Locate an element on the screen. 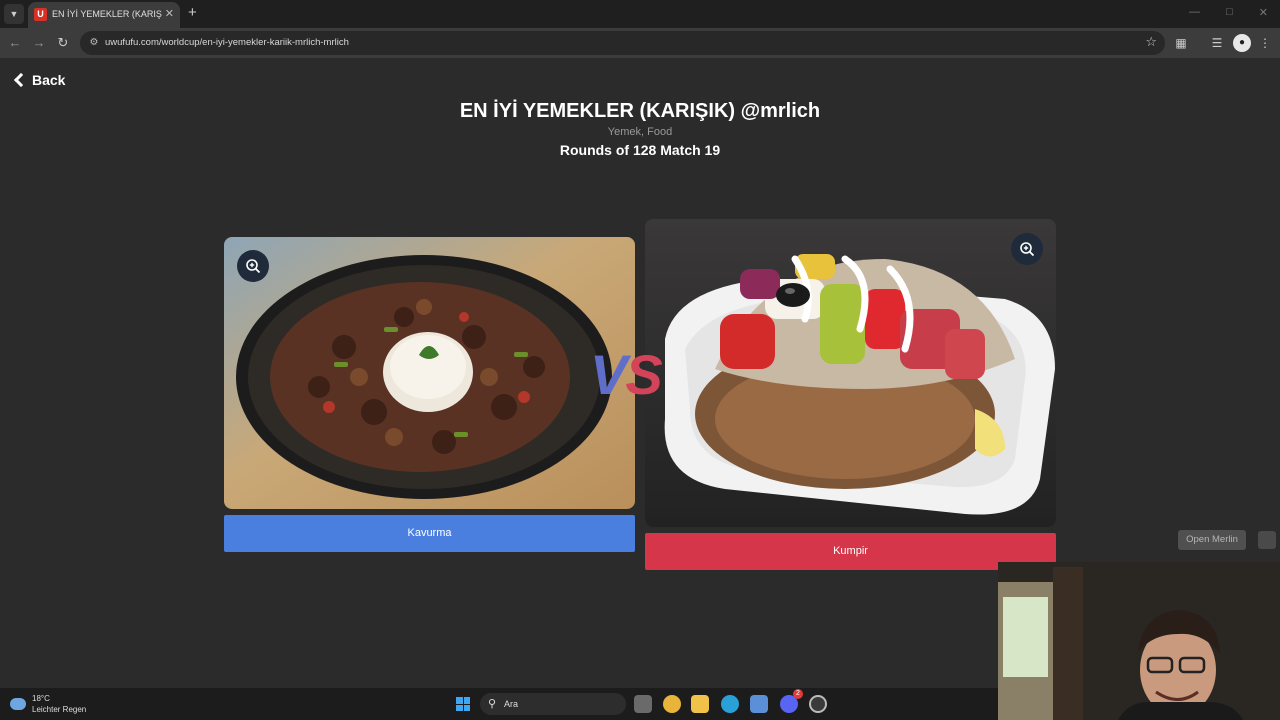 This screenshot has width=1280, height=720. taskbar-search: ⚲ Ara is located at coordinates (553, 704).